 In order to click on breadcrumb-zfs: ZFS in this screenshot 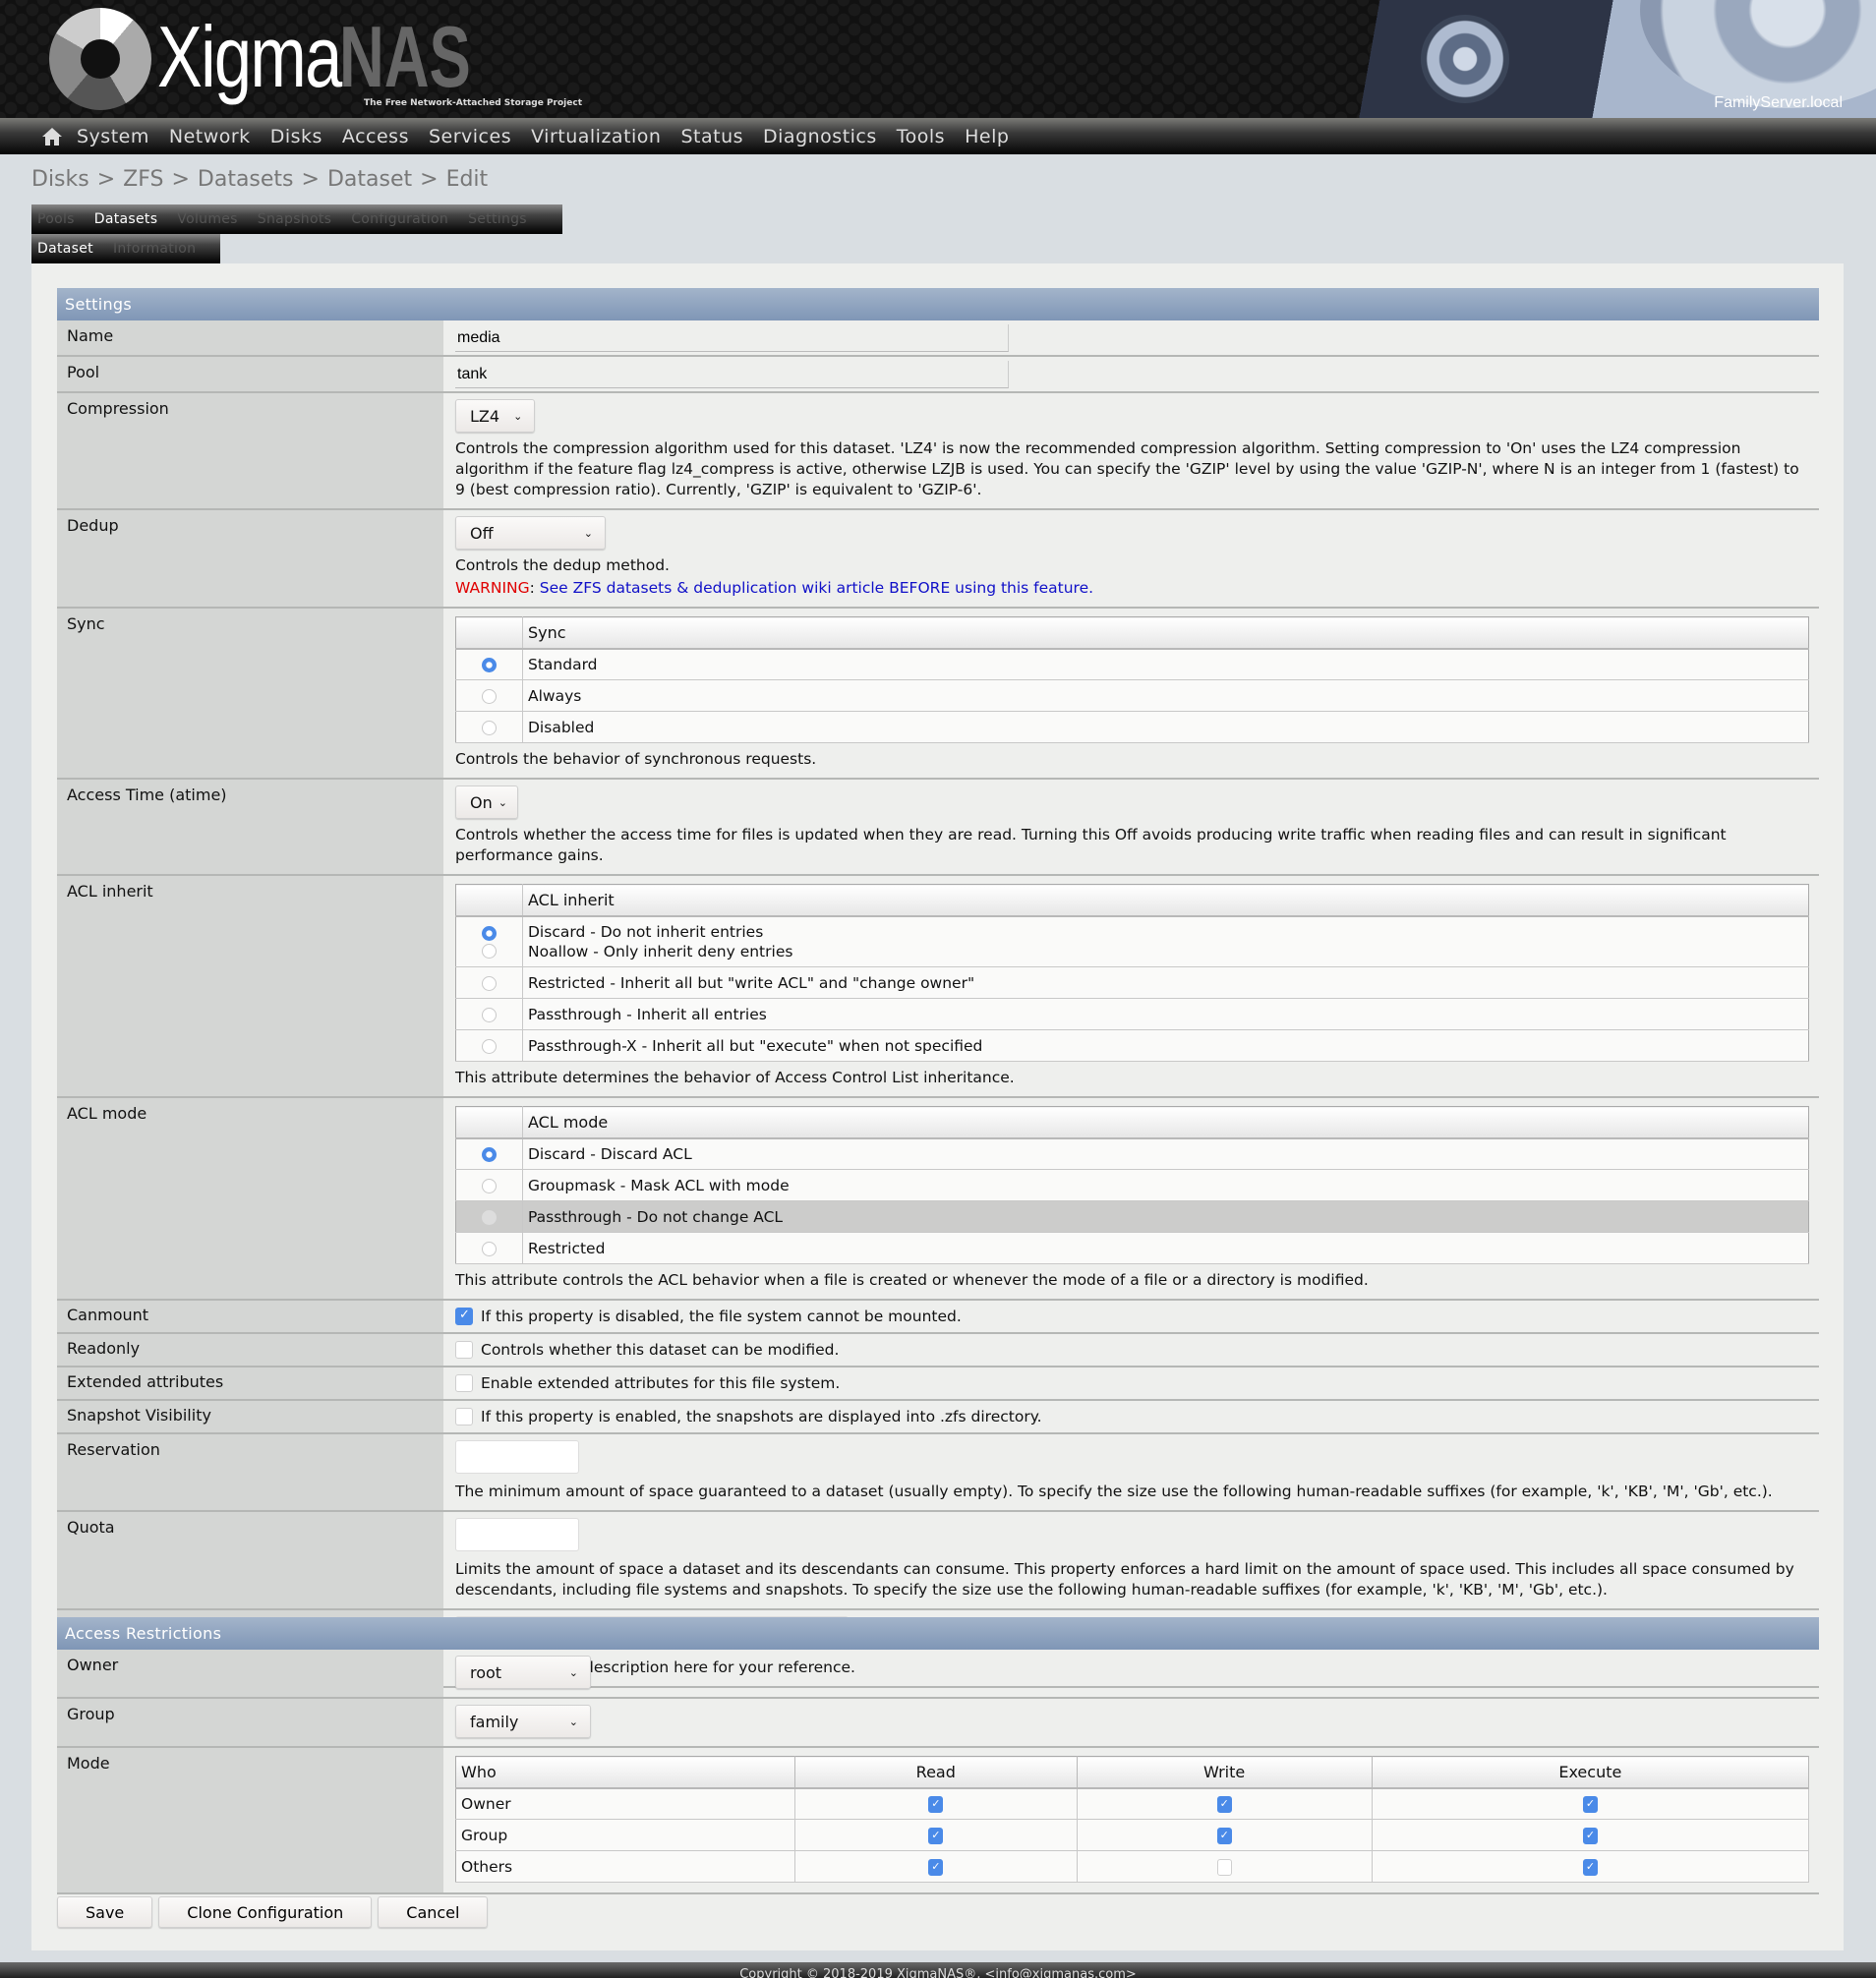, I will do `click(143, 179)`.